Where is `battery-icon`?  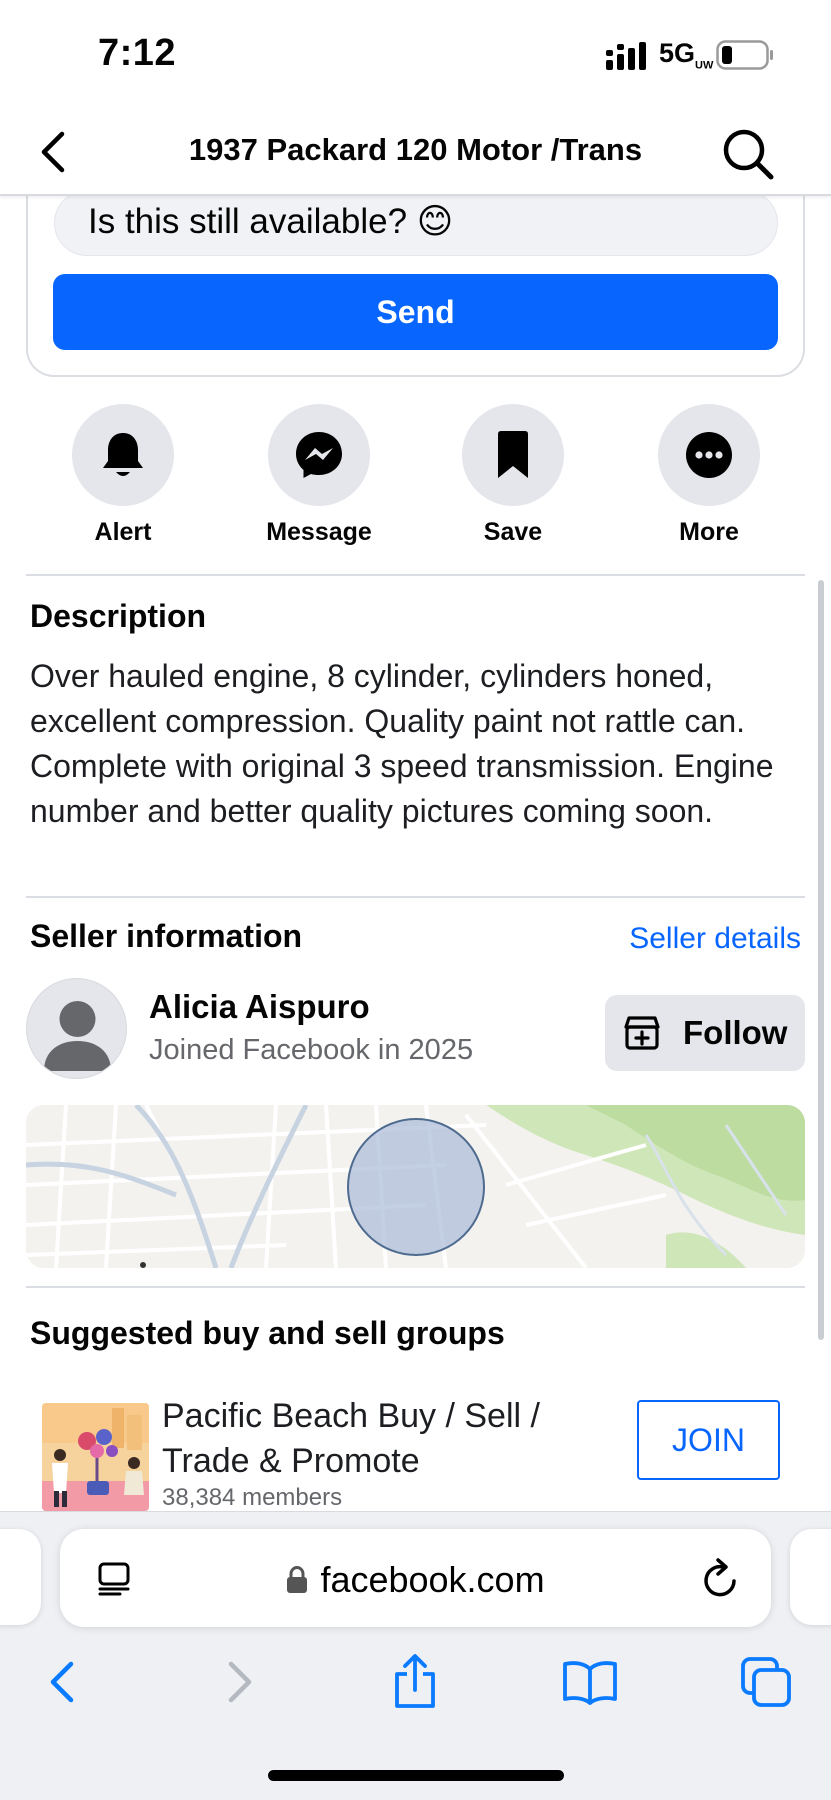 battery-icon is located at coordinates (744, 55).